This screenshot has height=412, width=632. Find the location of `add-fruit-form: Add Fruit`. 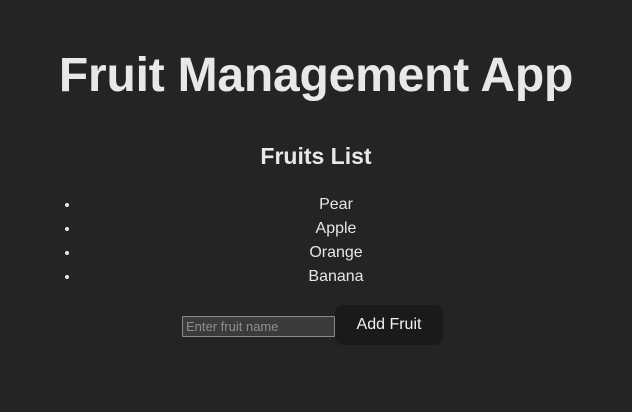

add-fruit-form: Add Fruit is located at coordinates (316, 325).